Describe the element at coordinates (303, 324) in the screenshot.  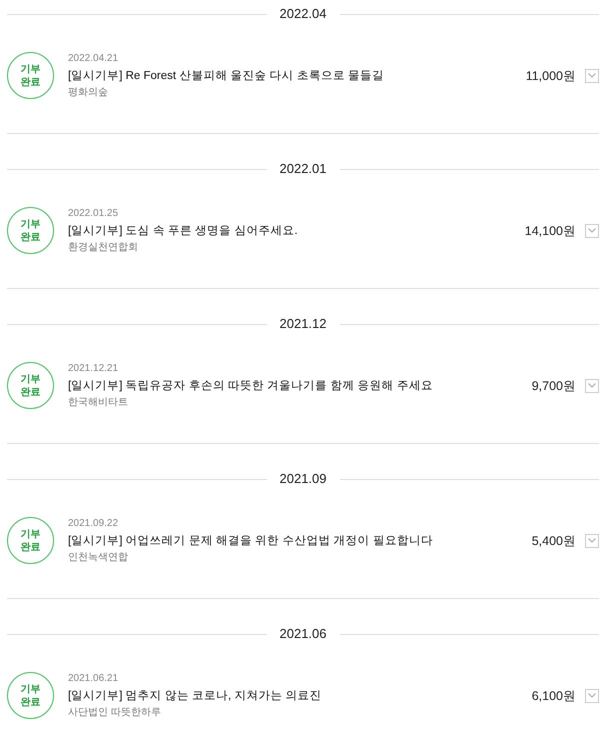
I see `month-heading: 2021.12` at that location.